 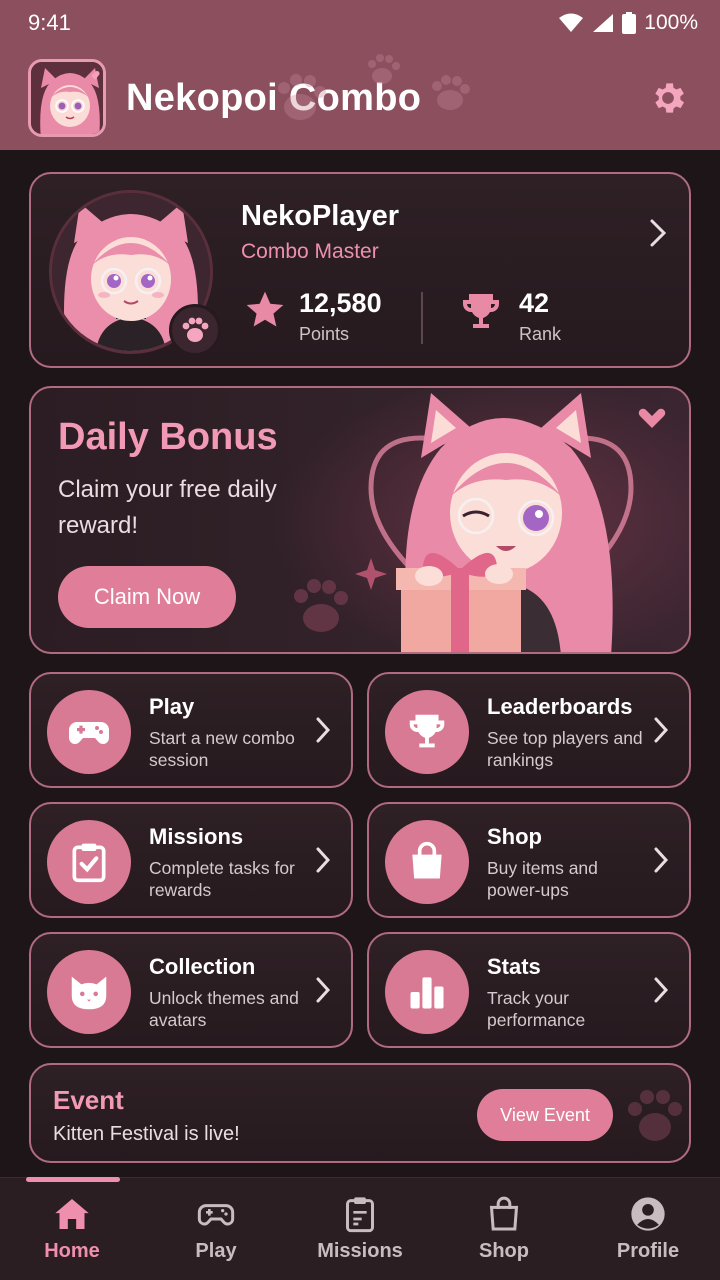 I want to click on menu-tile-missions: Missions Complete tasks for rewards, so click(x=191, y=860).